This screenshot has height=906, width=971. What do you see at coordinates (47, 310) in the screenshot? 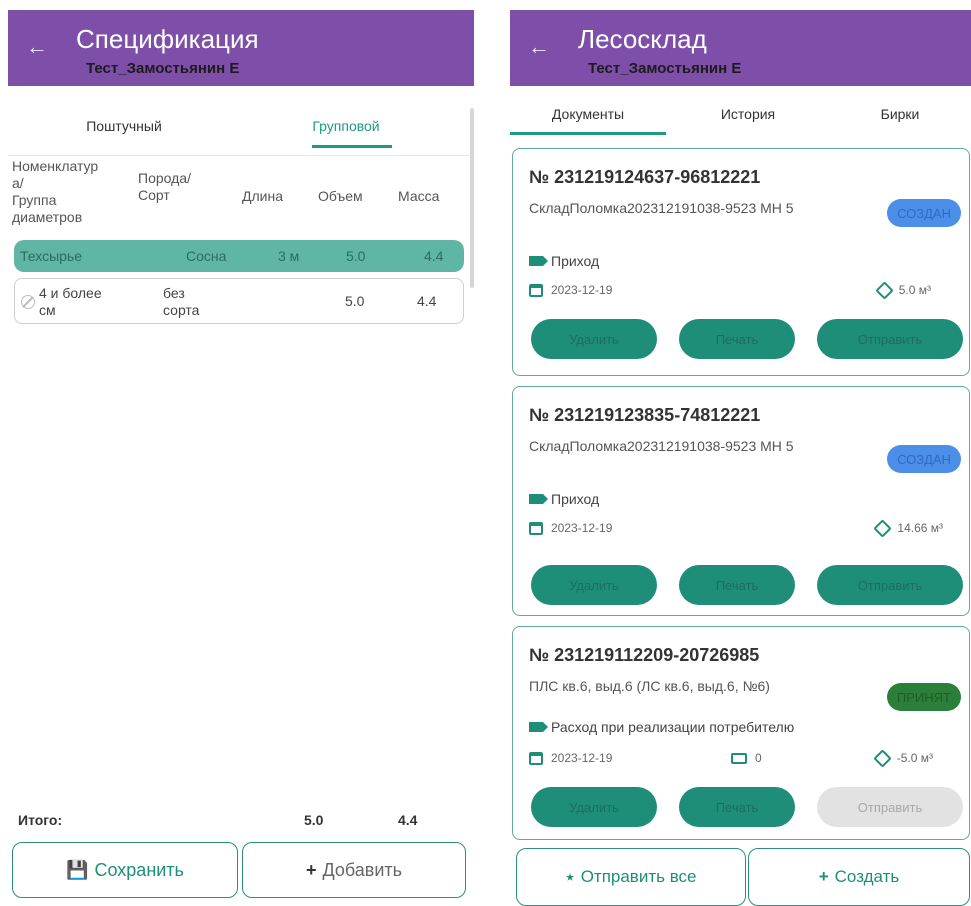
I see `item-name-line: см` at bounding box center [47, 310].